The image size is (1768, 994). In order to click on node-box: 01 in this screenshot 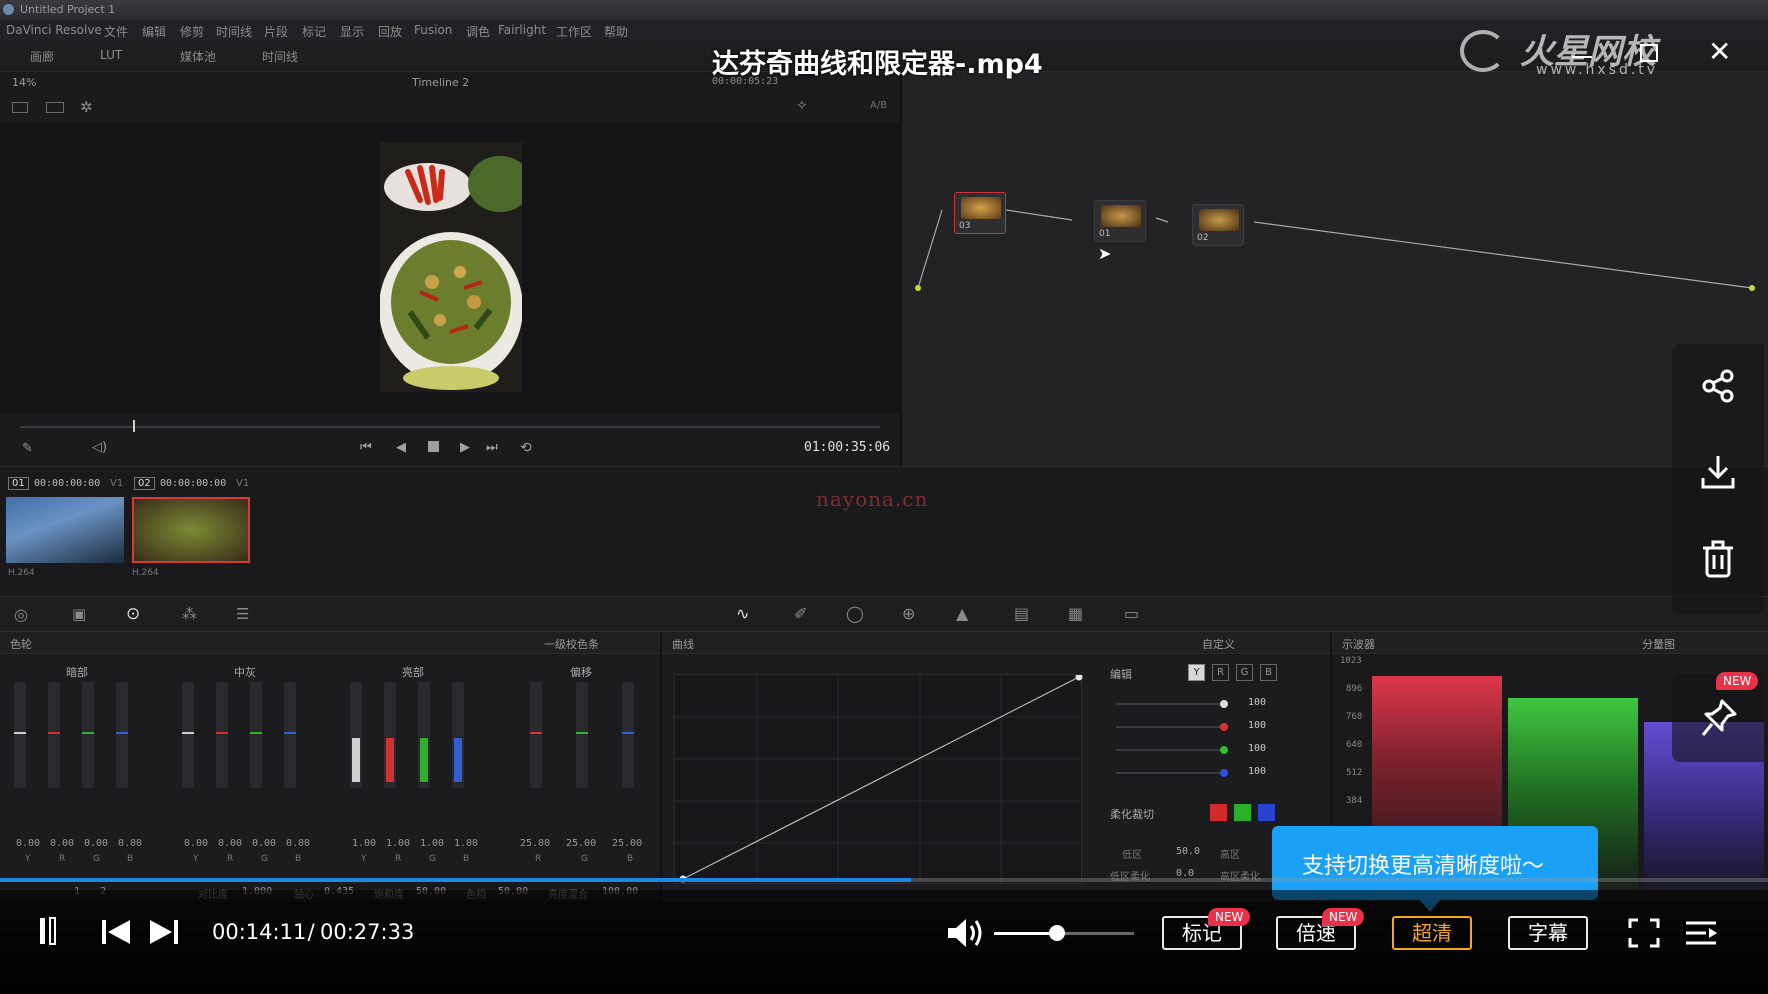, I will do `click(1120, 221)`.